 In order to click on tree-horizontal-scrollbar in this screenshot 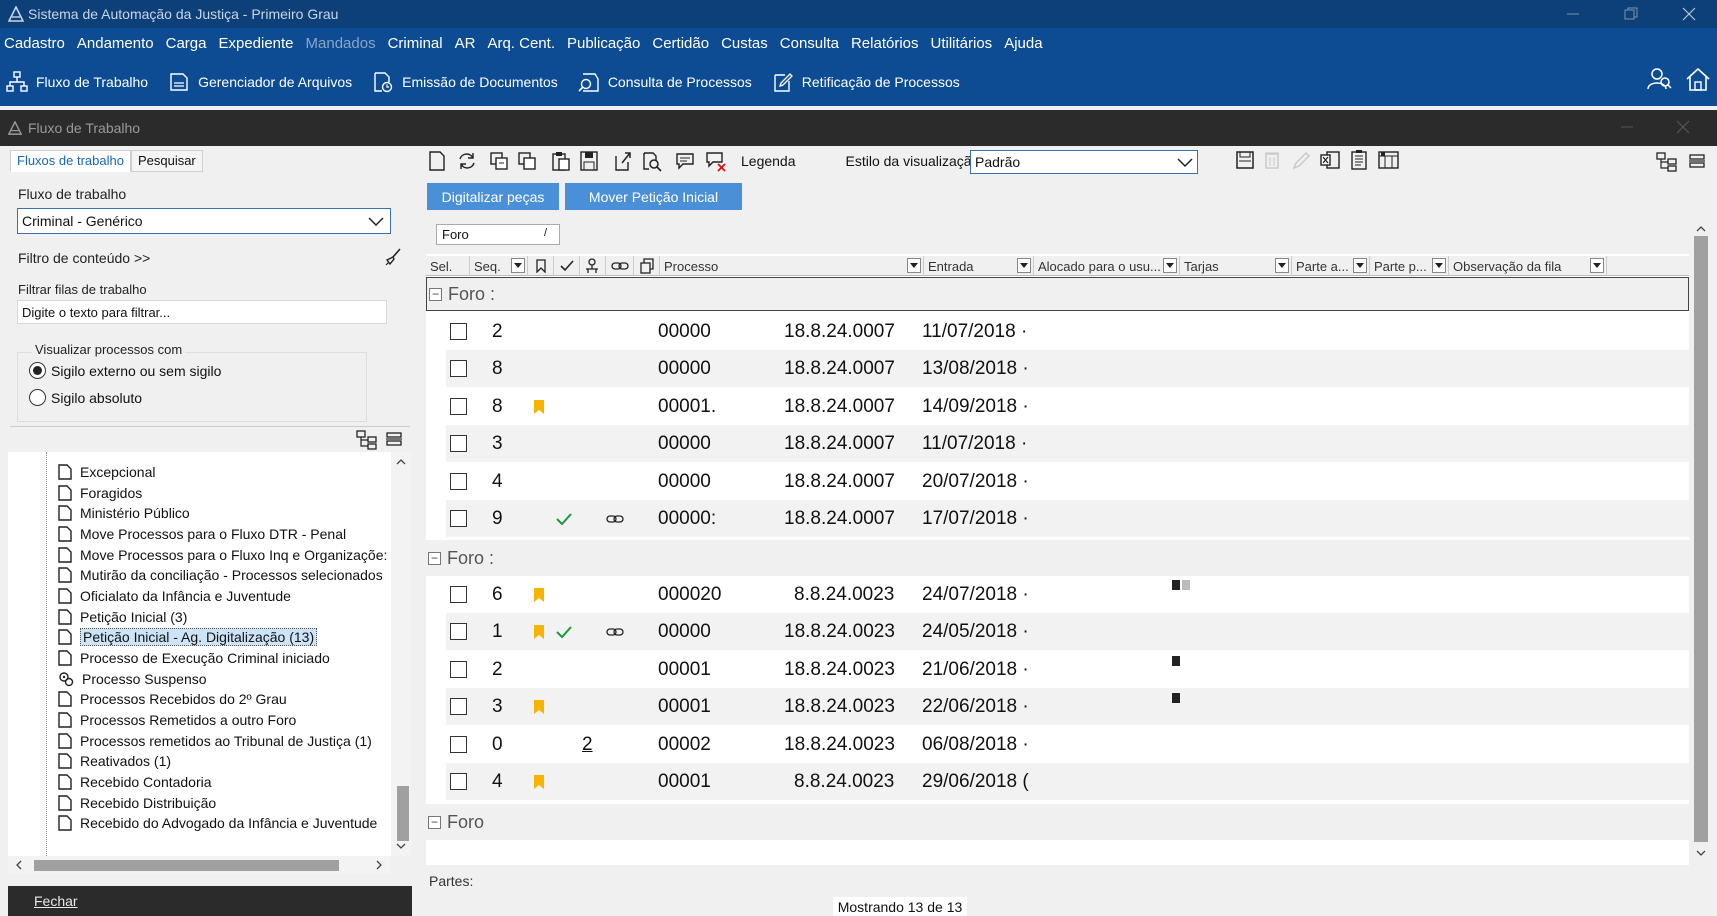, I will do `click(199, 865)`.